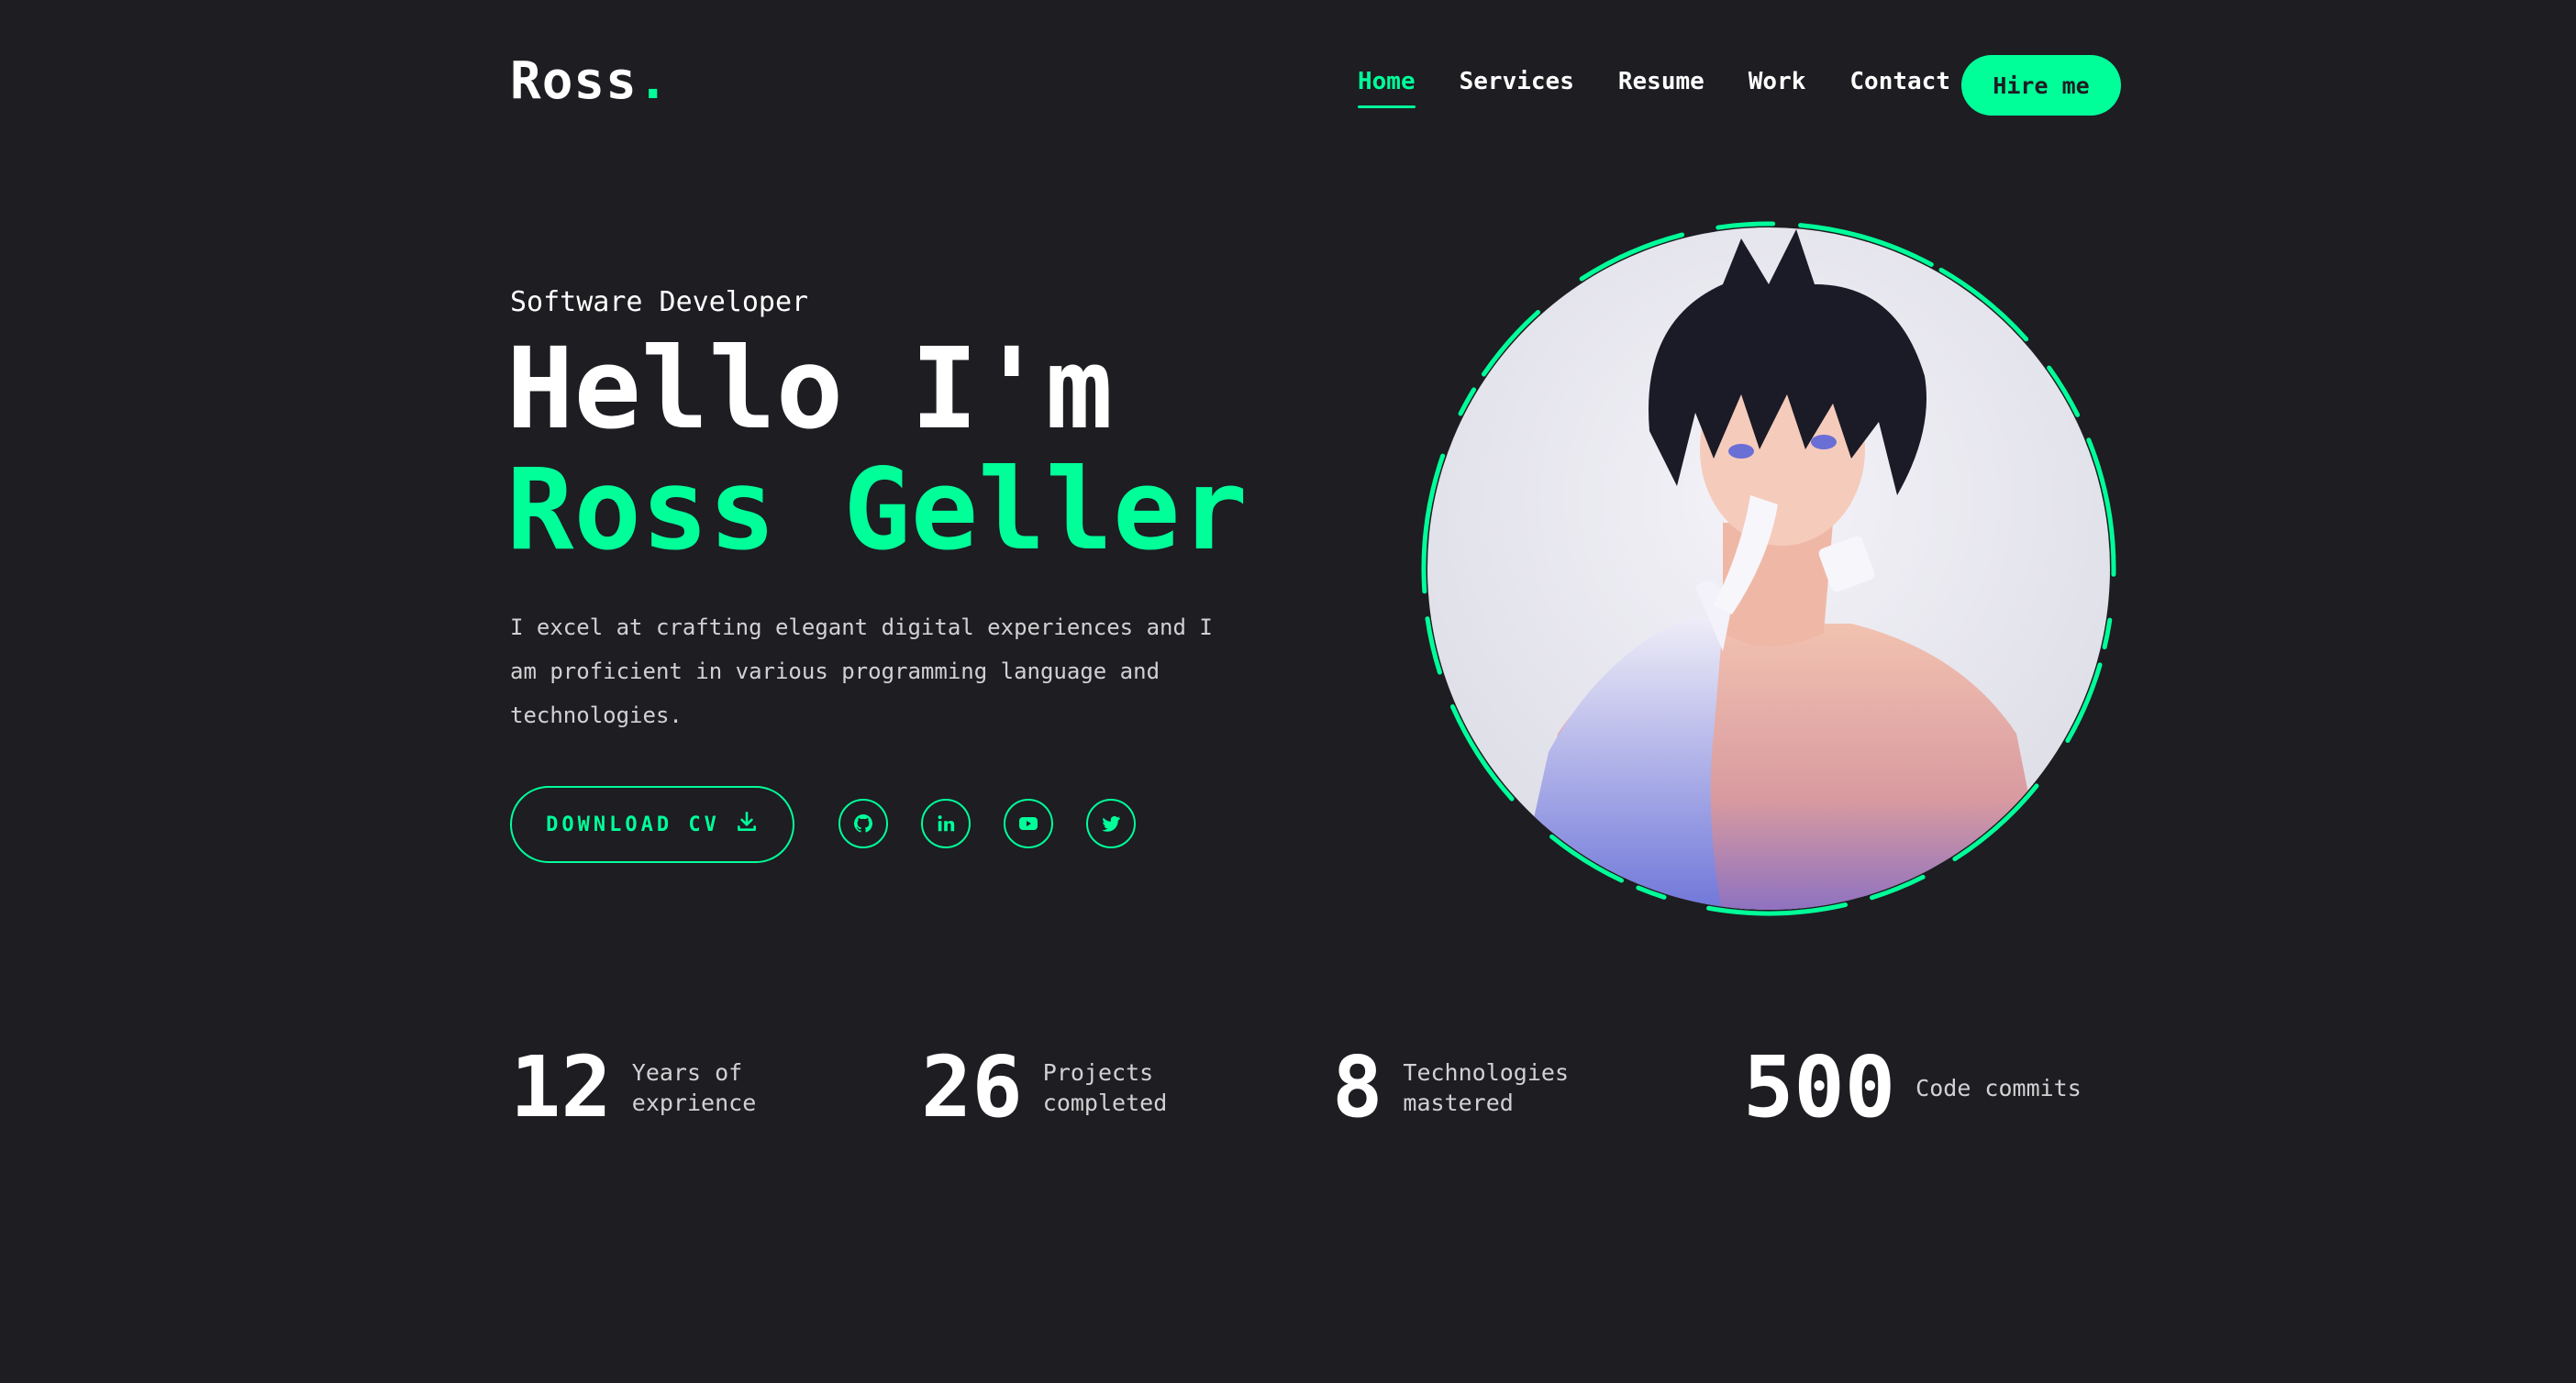  I want to click on stat-value: 12, so click(561, 1087).